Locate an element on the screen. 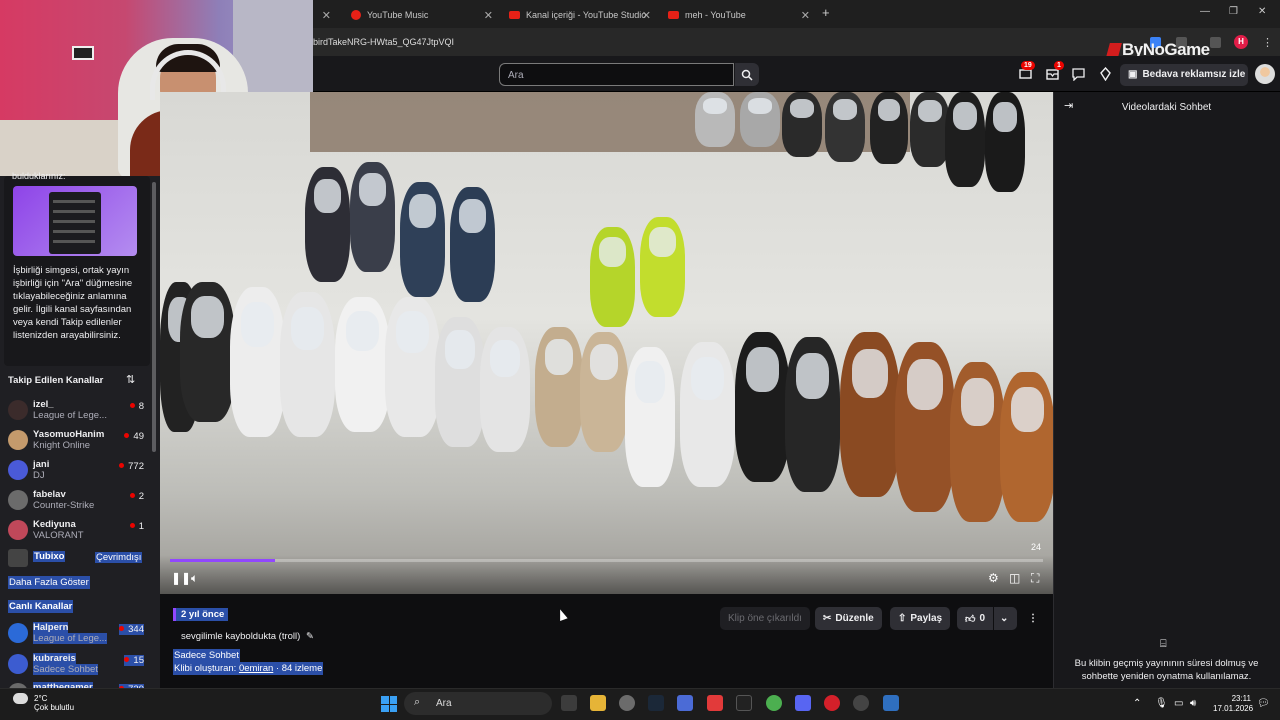 This screenshot has width=1280, height=720. opera-gx-icon is located at coordinates (832, 703).